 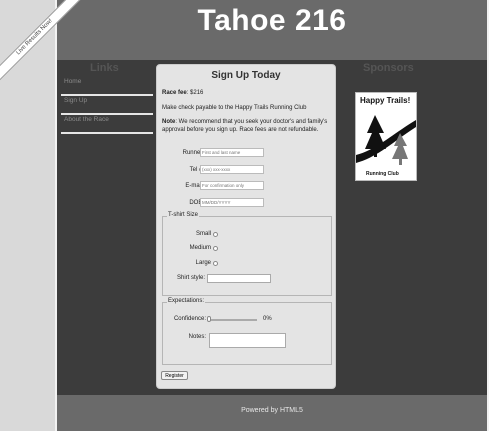 What do you see at coordinates (183, 215) in the screenshot?
I see `tshirt-legend: T-shirt Size` at bounding box center [183, 215].